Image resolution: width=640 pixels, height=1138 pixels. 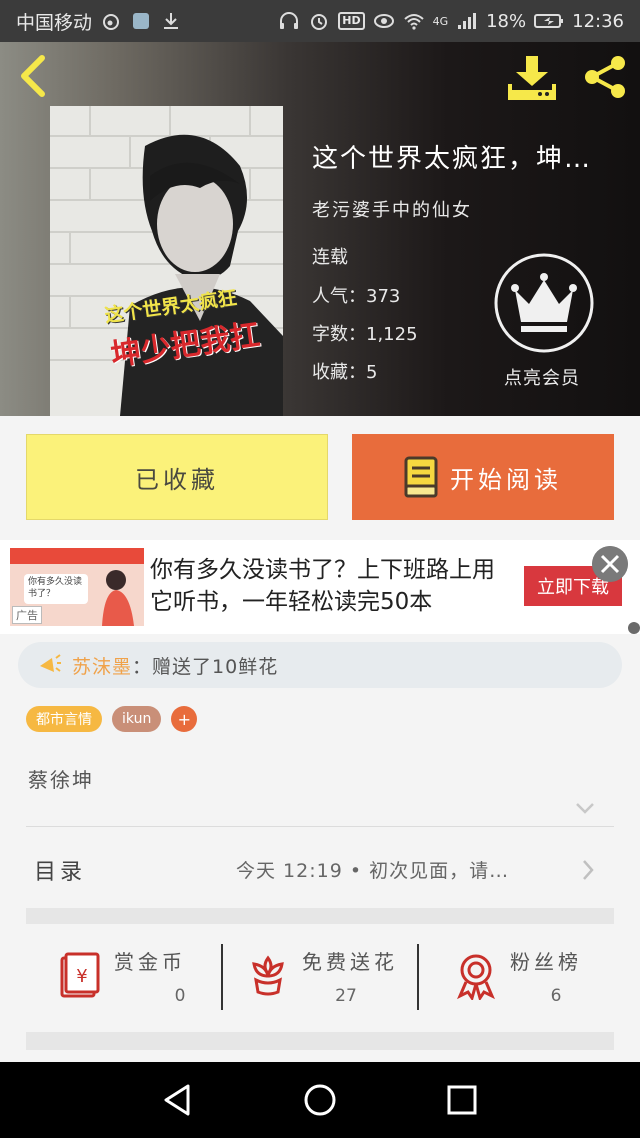 What do you see at coordinates (150, 962) in the screenshot?
I see `stat-label: 赏金币` at bounding box center [150, 962].